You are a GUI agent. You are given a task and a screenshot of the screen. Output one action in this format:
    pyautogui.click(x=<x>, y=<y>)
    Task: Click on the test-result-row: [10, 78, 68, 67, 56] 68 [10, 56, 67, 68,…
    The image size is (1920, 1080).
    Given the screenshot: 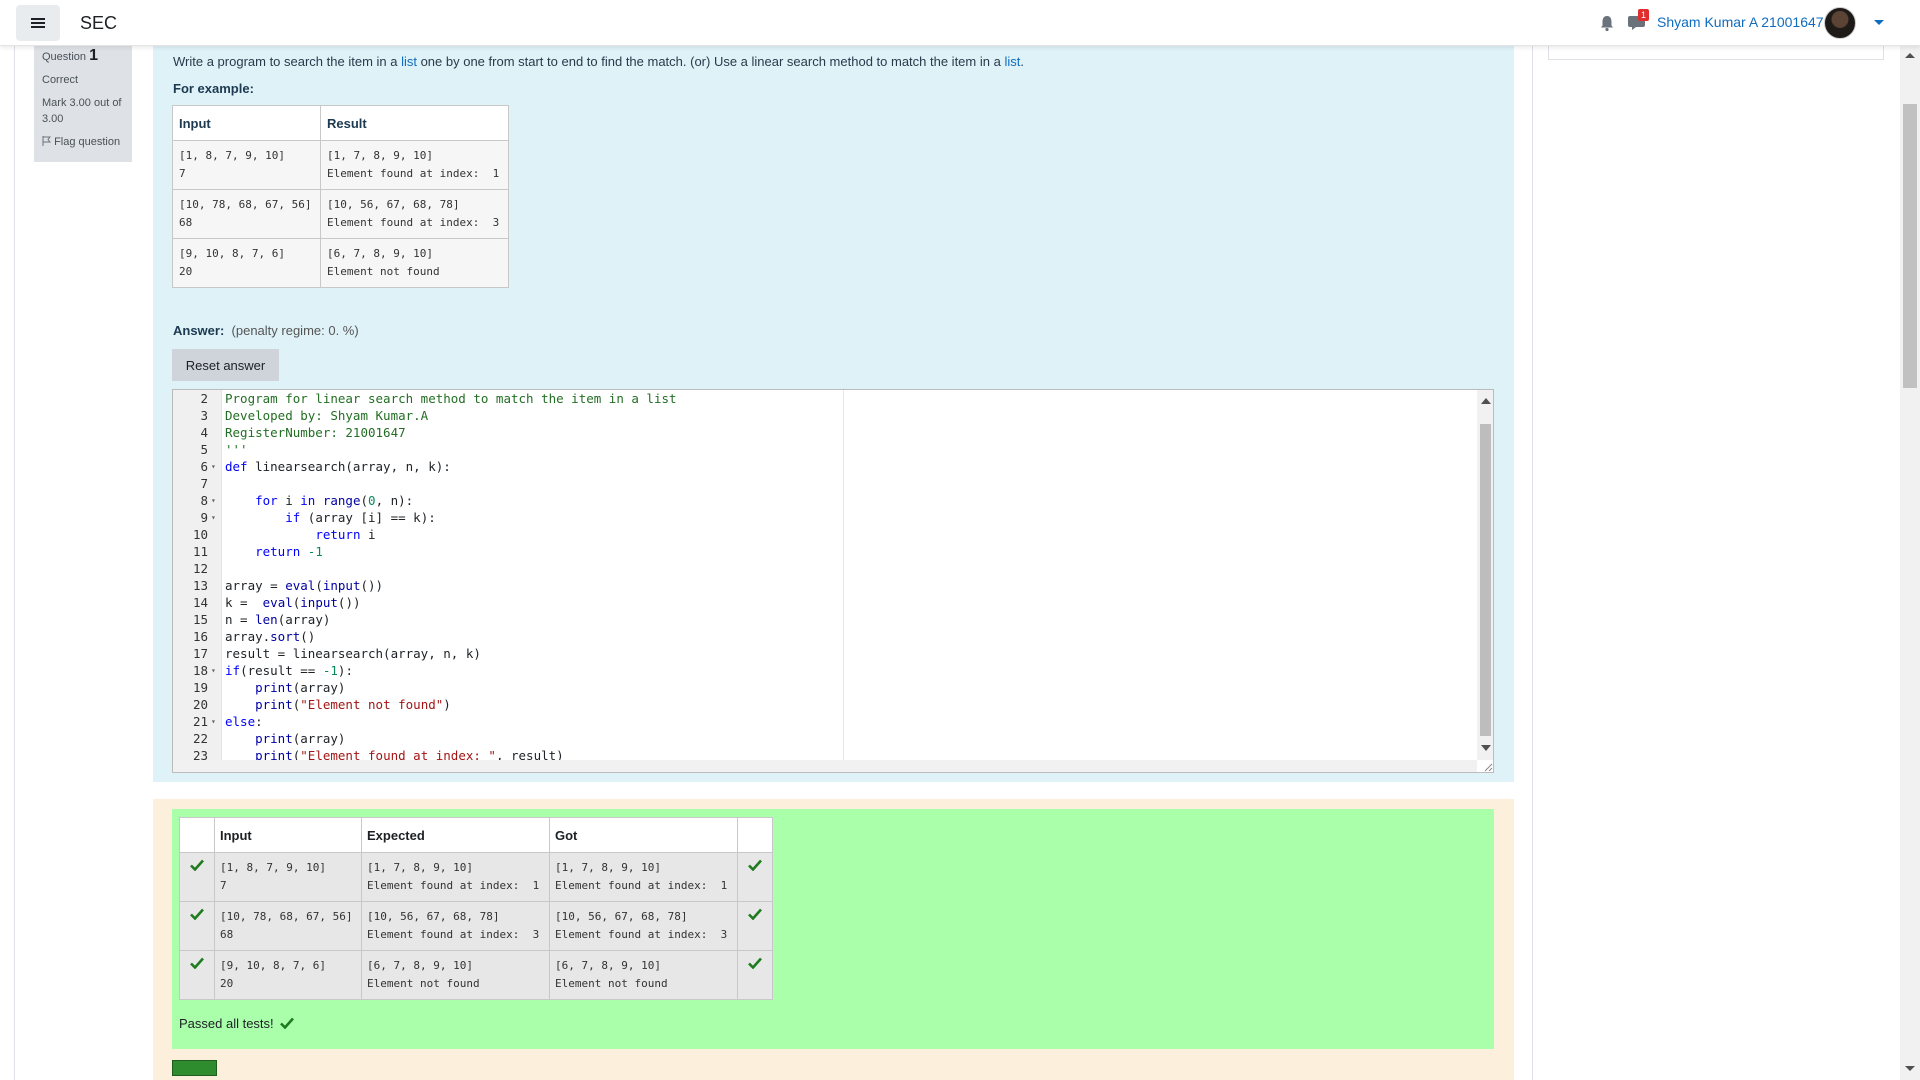 What is the action you would take?
    pyautogui.click(x=476, y=926)
    